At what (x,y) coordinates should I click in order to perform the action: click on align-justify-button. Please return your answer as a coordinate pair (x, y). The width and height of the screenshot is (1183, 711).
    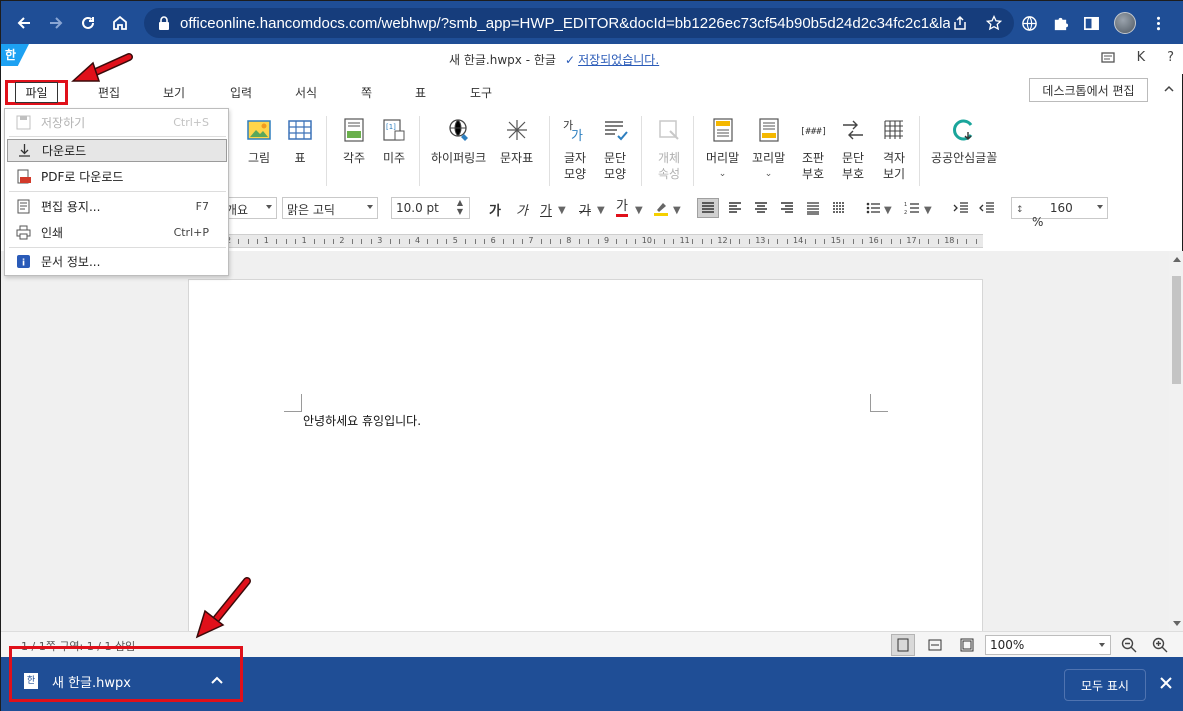
    Looking at the image, I should click on (708, 208).